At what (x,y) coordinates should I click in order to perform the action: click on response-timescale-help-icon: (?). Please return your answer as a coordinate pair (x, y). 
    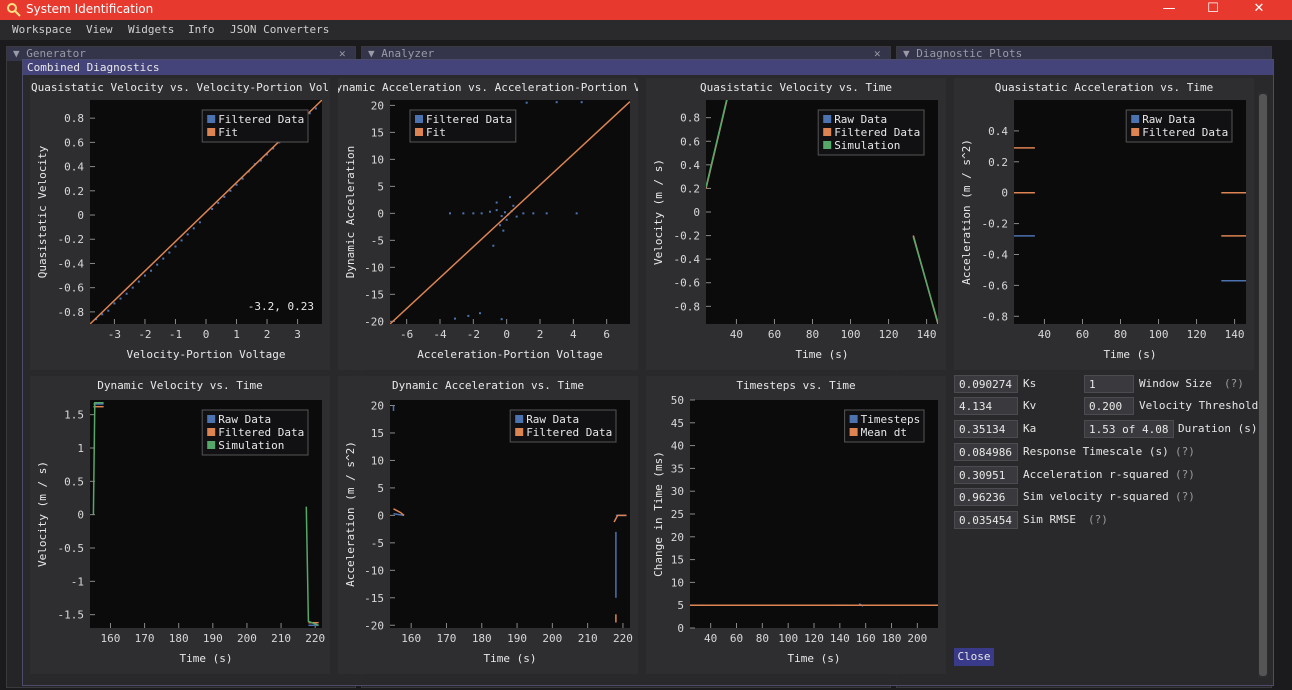
    Looking at the image, I should click on (1185, 452).